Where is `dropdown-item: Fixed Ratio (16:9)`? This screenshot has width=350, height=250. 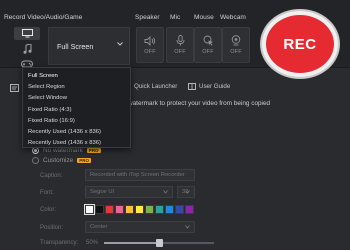
dropdown-item: Fixed Ratio (16:9) is located at coordinates (76, 121).